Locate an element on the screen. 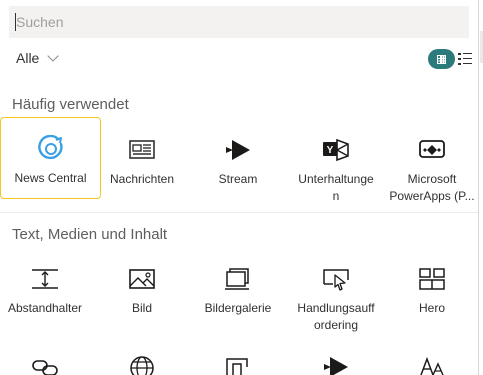  view-toggle is located at coordinates (450, 59).